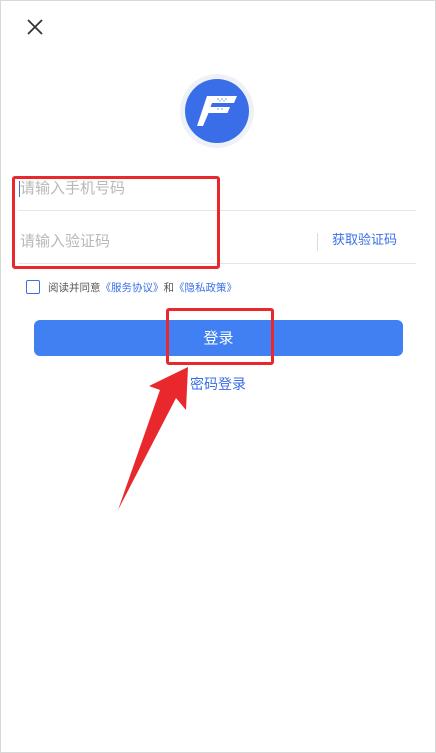  I want to click on agreement-checkbox, so click(33, 287).